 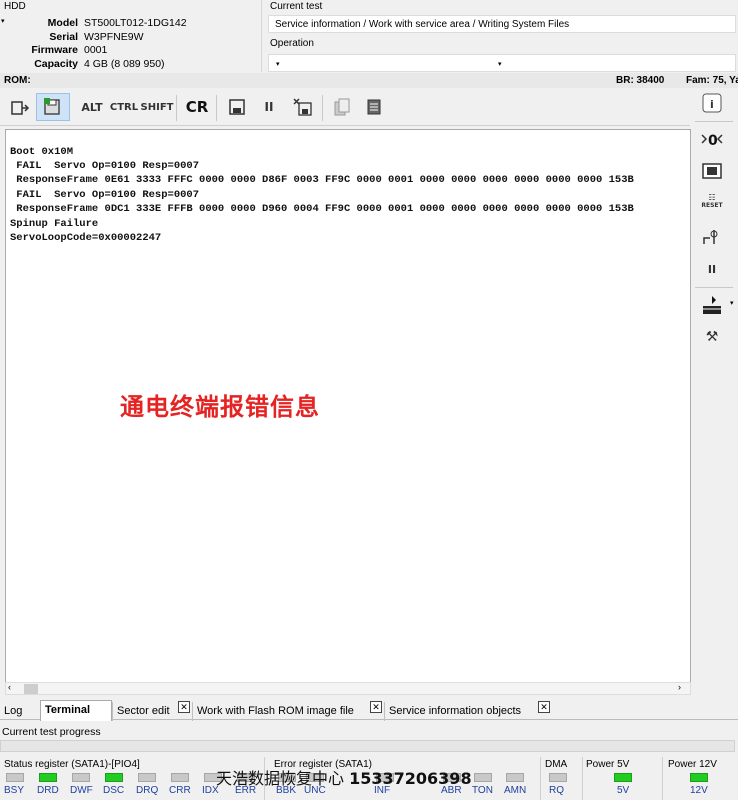 What do you see at coordinates (515, 790) in the screenshot?
I see `error-led-label: AMN` at bounding box center [515, 790].